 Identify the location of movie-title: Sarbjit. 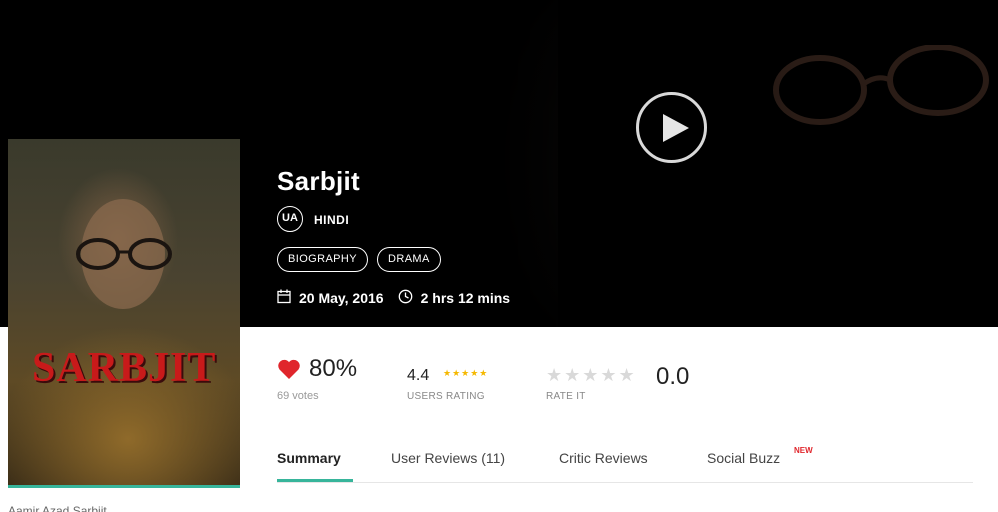
(319, 181).